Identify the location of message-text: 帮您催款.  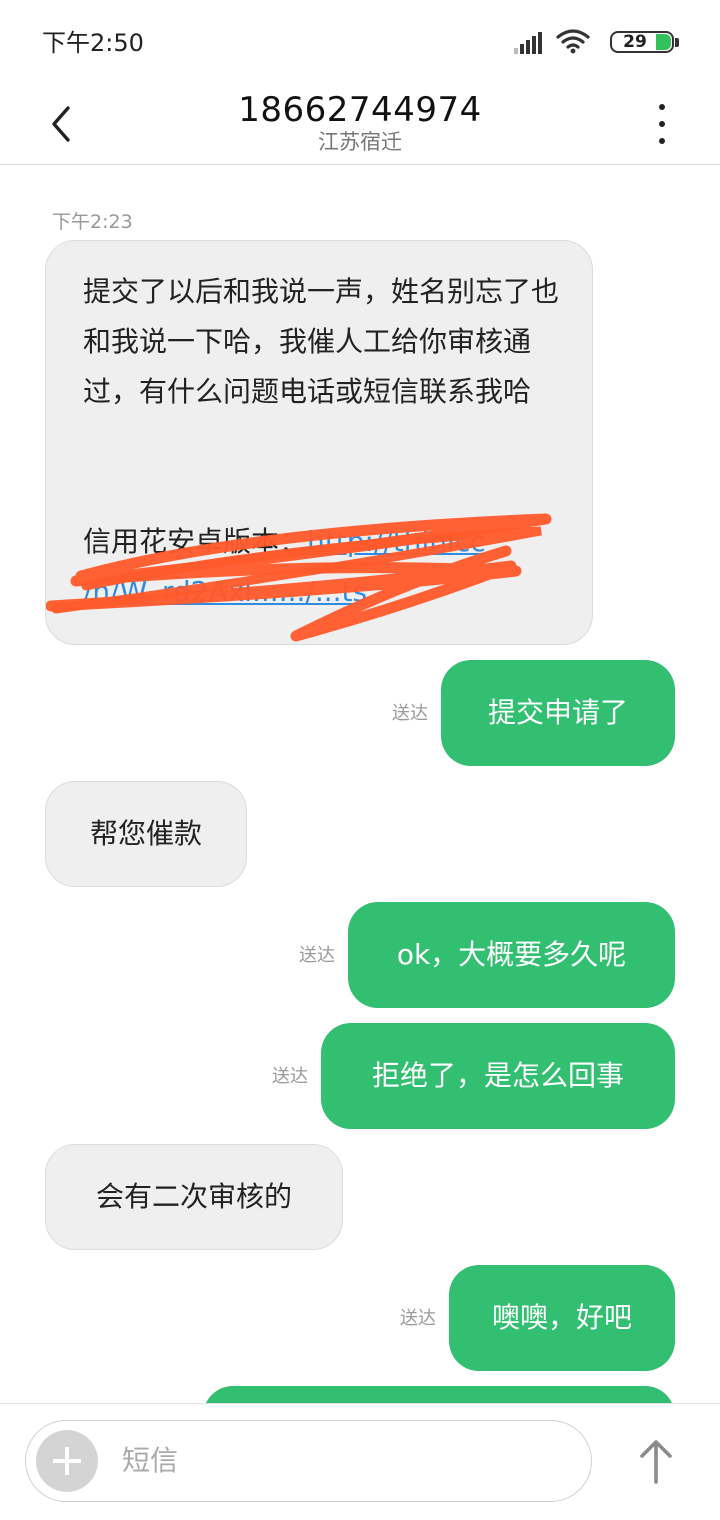
(145, 833).